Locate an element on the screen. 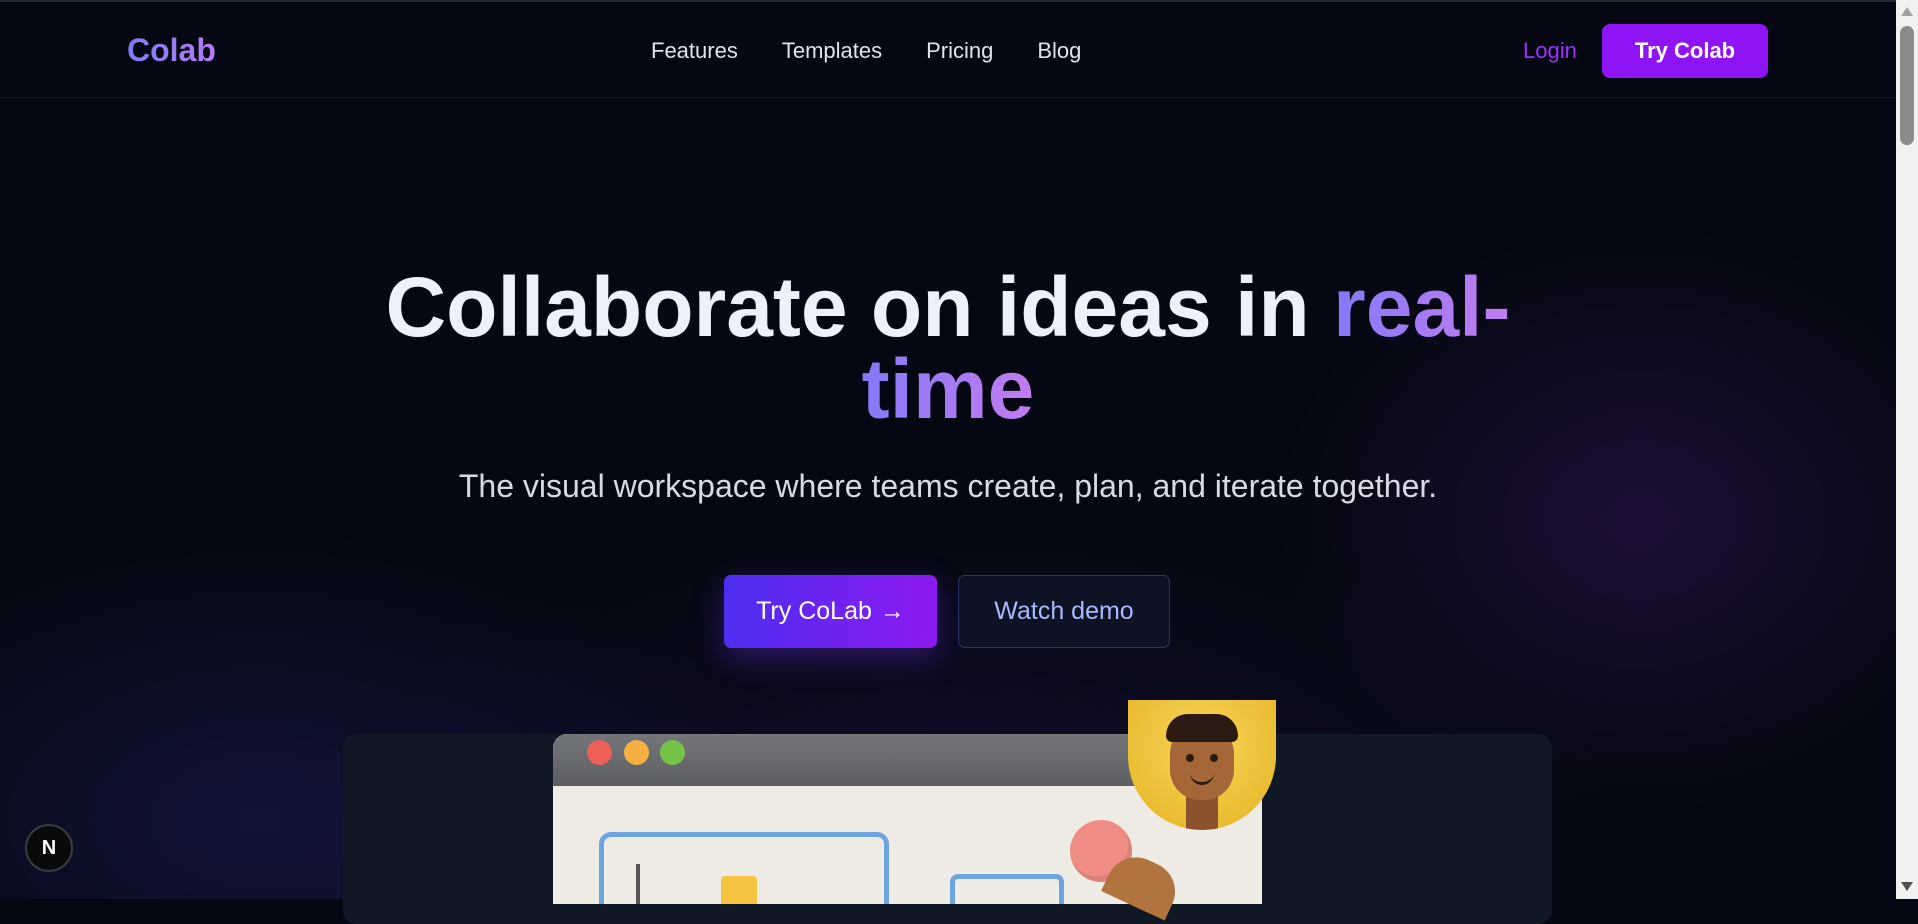 The image size is (1918, 924). window-close-dot-icon is located at coordinates (599, 752).